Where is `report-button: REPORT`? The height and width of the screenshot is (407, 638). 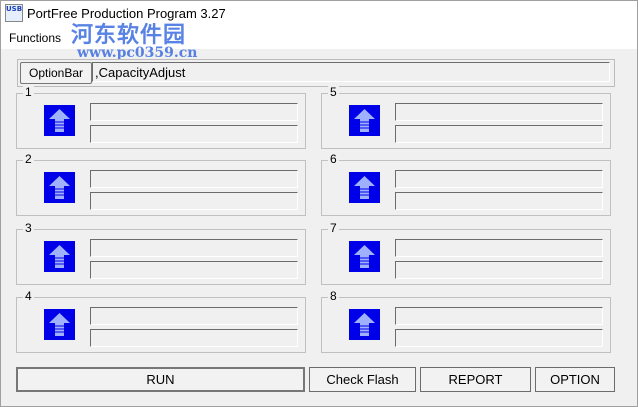
report-button: REPORT is located at coordinates (475, 379).